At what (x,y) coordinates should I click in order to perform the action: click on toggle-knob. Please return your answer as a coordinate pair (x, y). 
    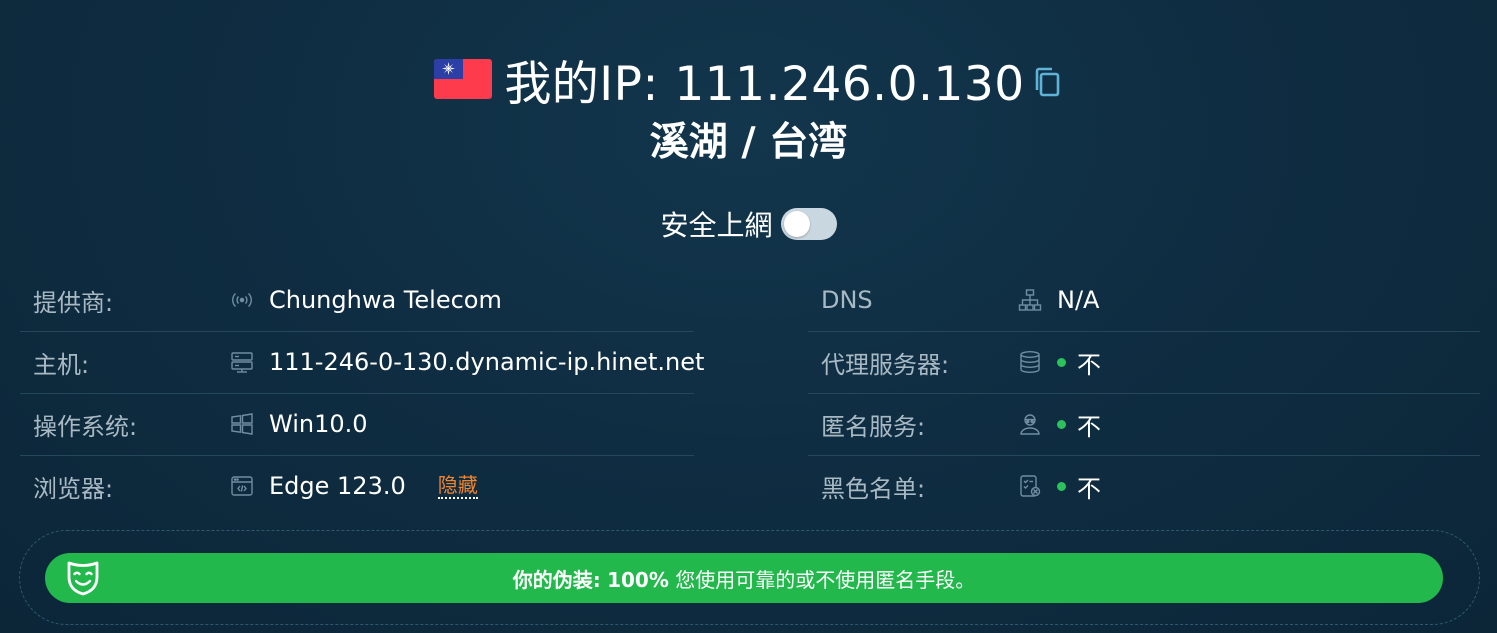
    Looking at the image, I should click on (796, 224).